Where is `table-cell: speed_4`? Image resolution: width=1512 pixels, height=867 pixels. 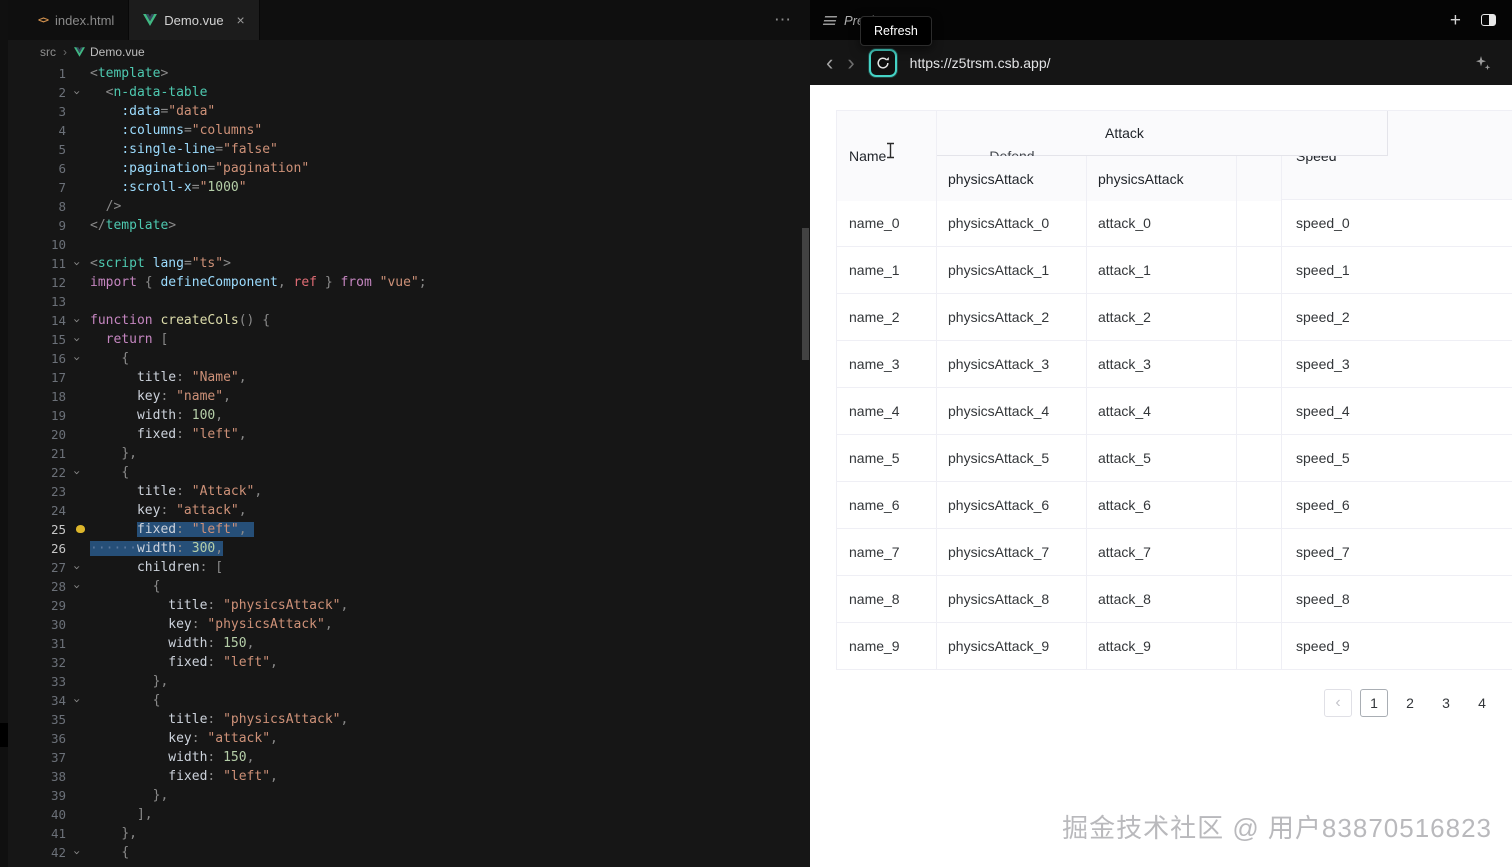 table-cell: speed_4 is located at coordinates (1323, 411).